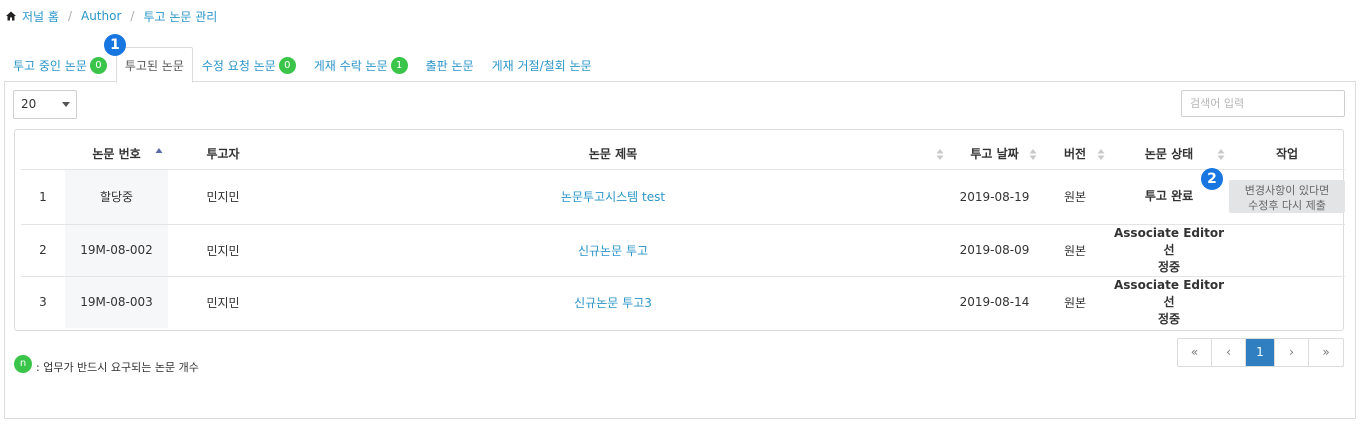 This screenshot has height=426, width=1362. What do you see at coordinates (29, 104) in the screenshot?
I see `page-size-value: 20` at bounding box center [29, 104].